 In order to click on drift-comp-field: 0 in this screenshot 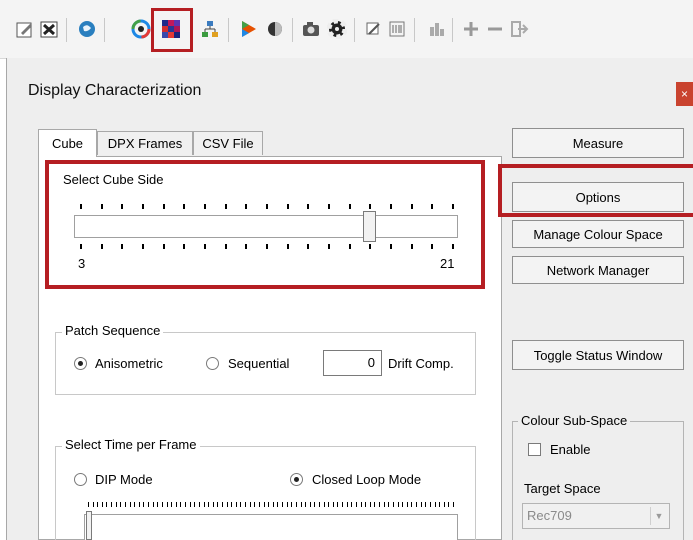, I will do `click(352, 363)`.